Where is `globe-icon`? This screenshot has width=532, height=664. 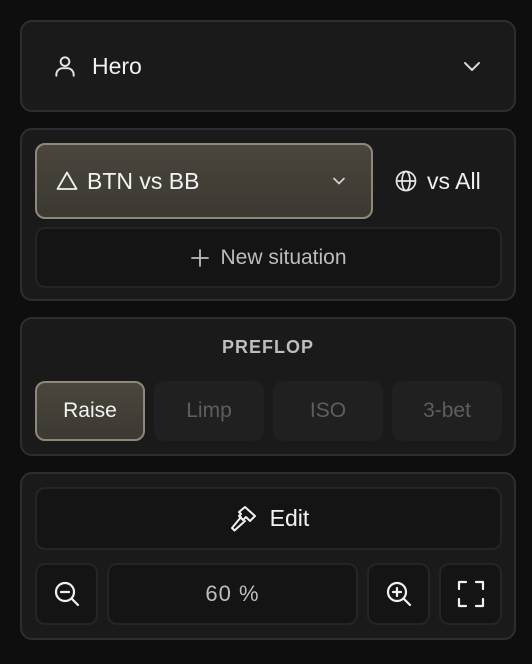 globe-icon is located at coordinates (406, 181).